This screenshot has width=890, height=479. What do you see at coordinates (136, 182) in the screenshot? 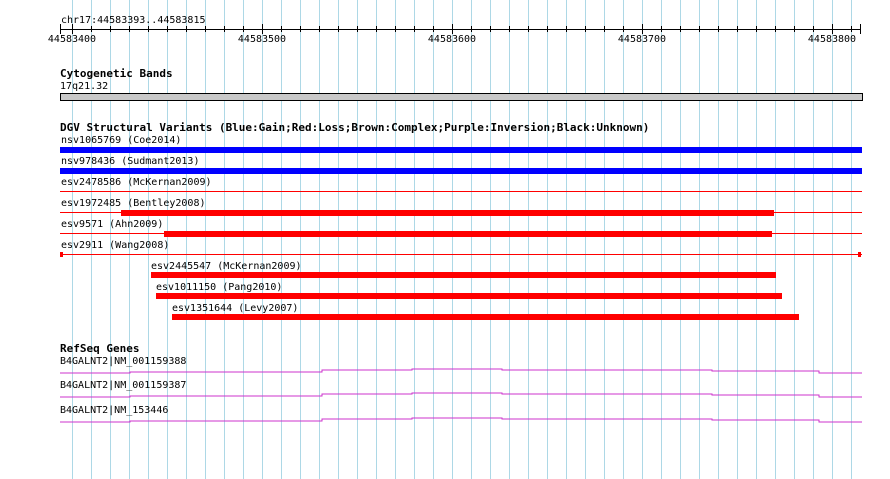
I see `variant-label: esv2478586 (McKernan2009)` at bounding box center [136, 182].